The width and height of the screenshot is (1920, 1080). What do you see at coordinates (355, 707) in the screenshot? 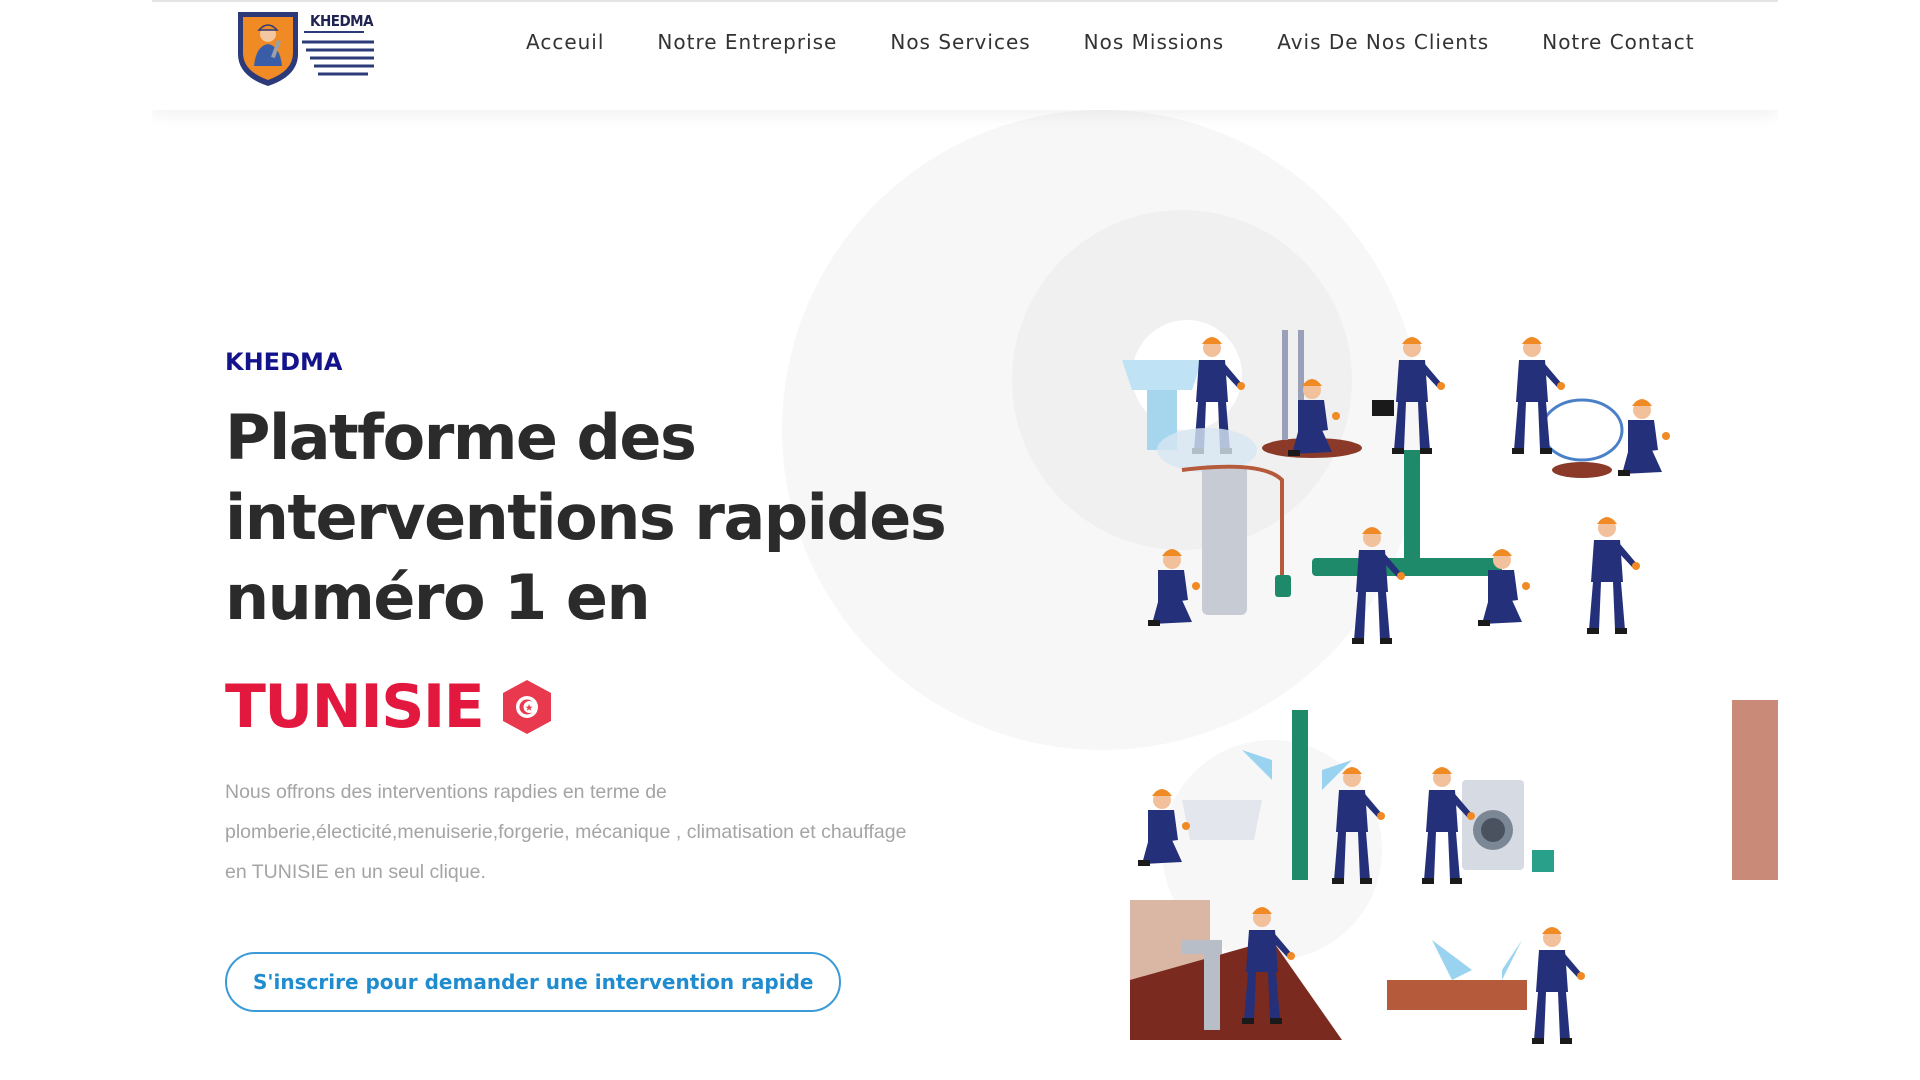
I see `hero-country: TUNISIE` at bounding box center [355, 707].